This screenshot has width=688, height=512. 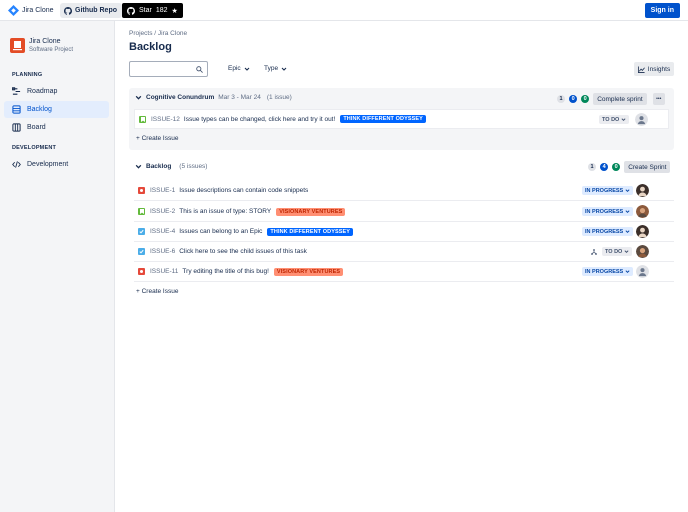 I want to click on sidebar-item-board: Board, so click(x=56, y=127).